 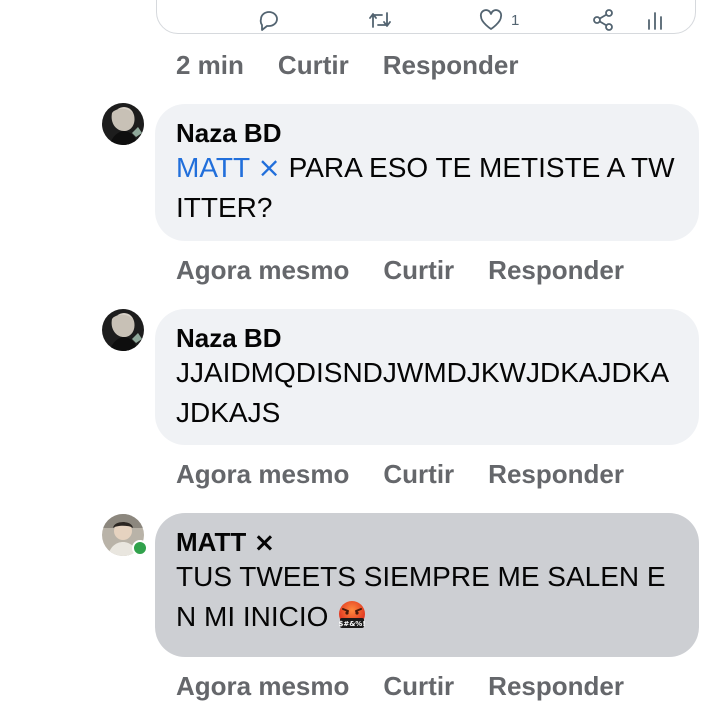 I want to click on comment-author: MATT ⨯, so click(x=427, y=542).